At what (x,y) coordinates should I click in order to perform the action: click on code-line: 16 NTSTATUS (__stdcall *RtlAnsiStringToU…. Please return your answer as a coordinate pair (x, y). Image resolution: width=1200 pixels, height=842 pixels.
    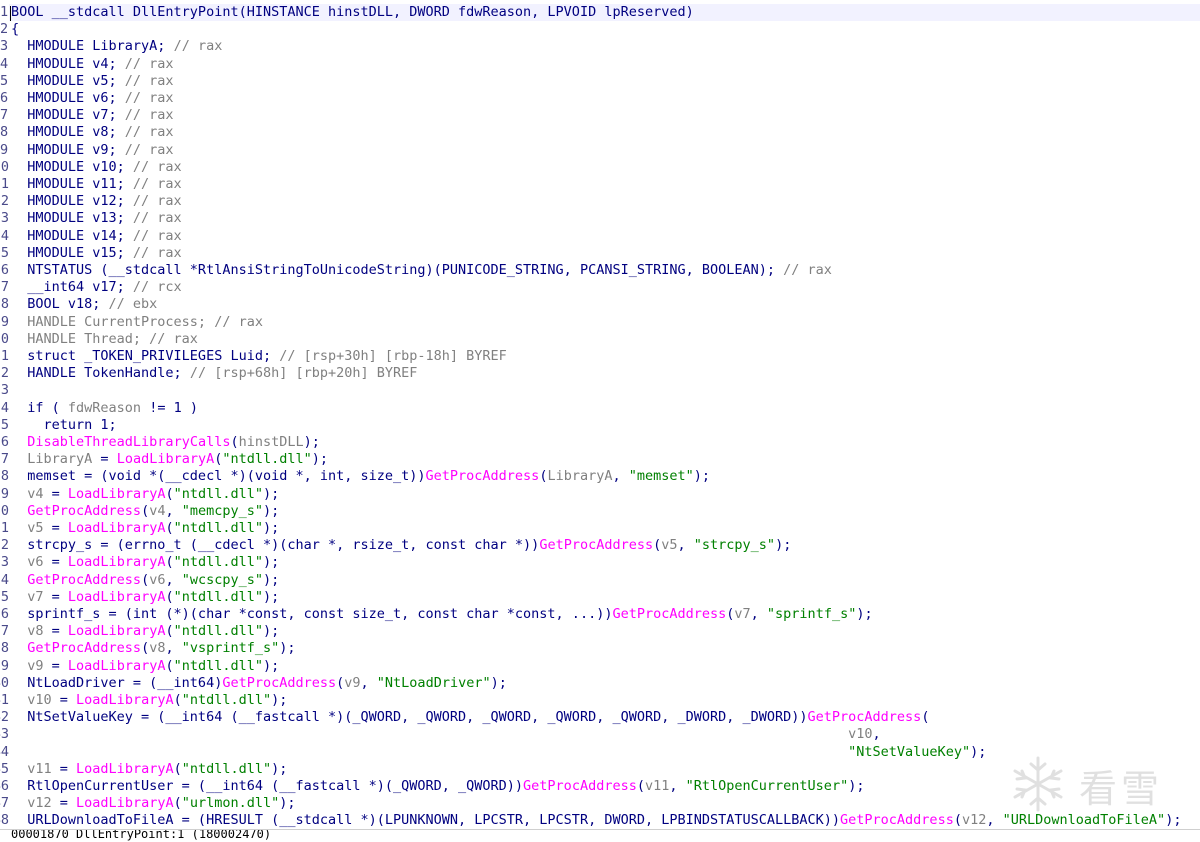
    Looking at the image, I should click on (600, 270).